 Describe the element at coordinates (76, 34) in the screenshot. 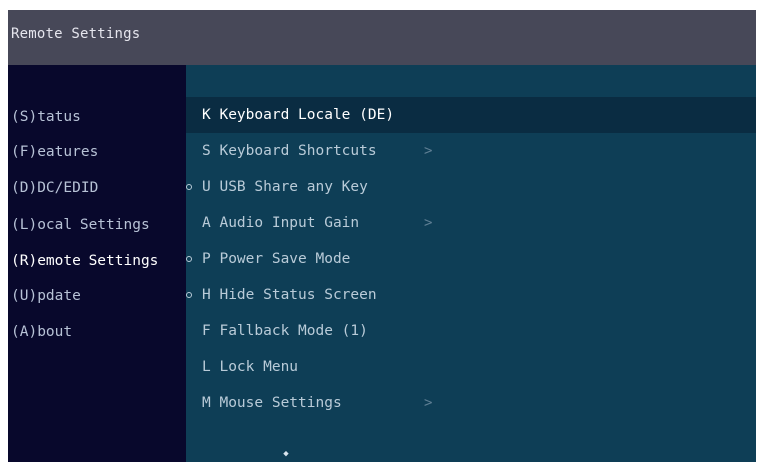

I see `window-title: Remote Settings` at that location.